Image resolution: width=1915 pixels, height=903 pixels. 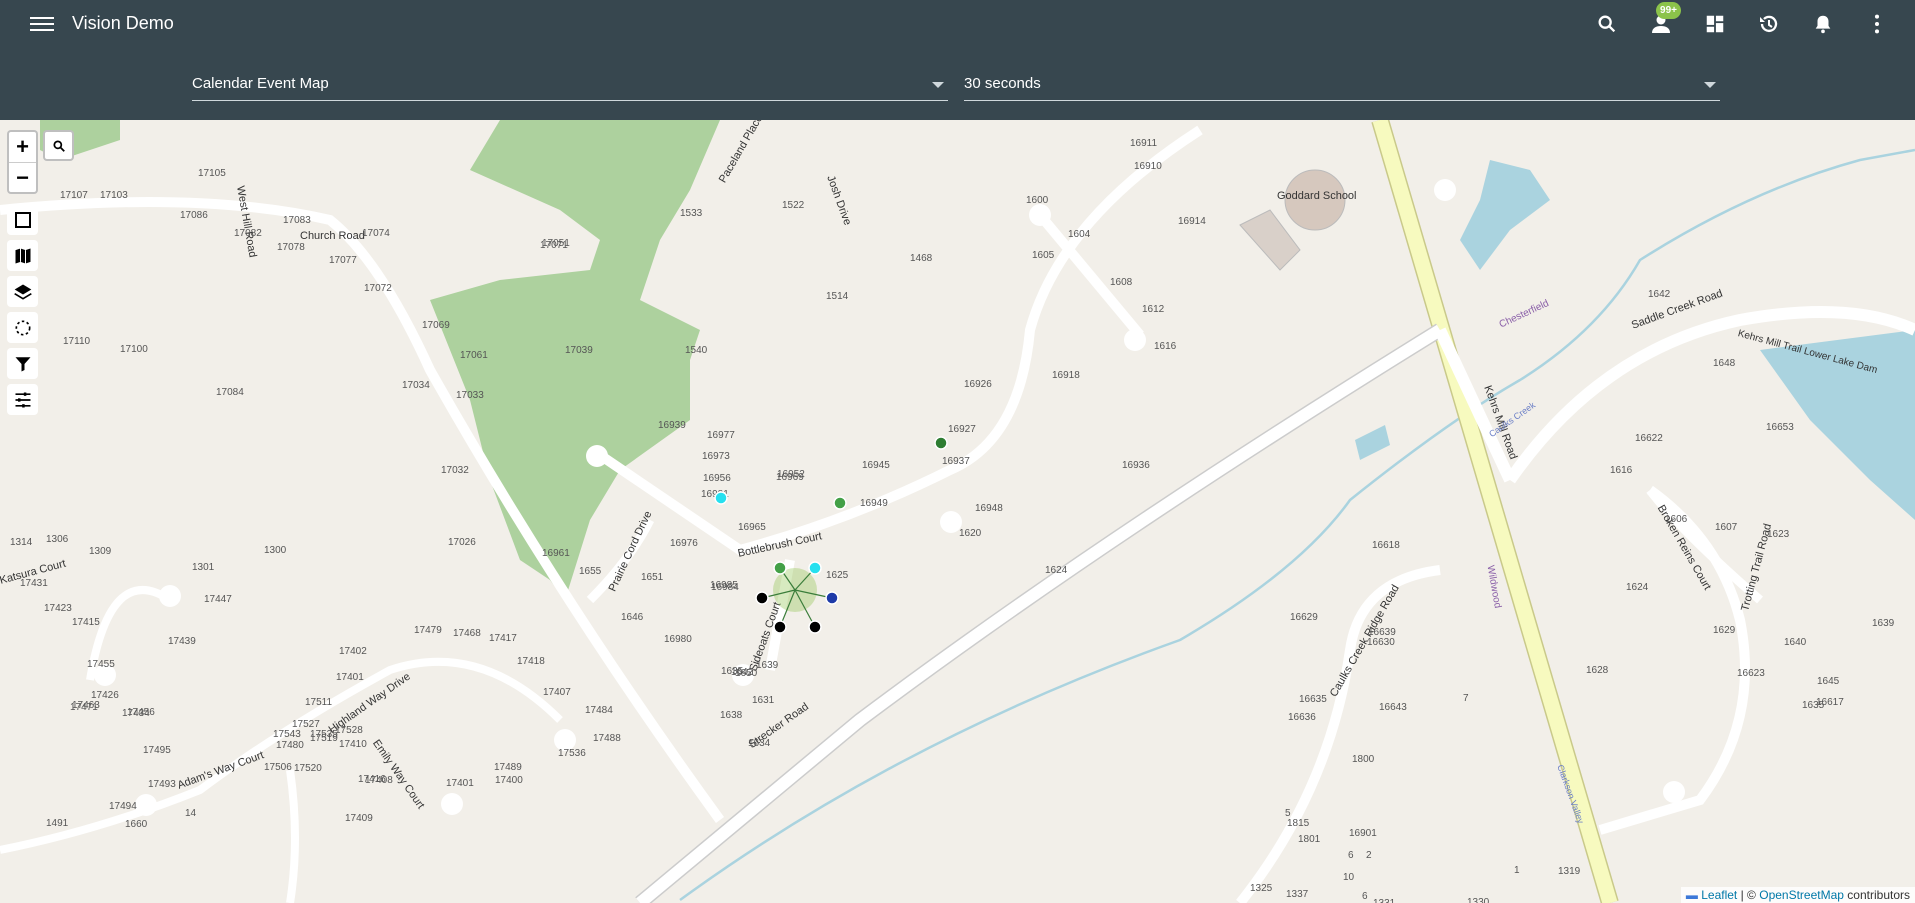 I want to click on marker-layer, so click(x=831, y=535).